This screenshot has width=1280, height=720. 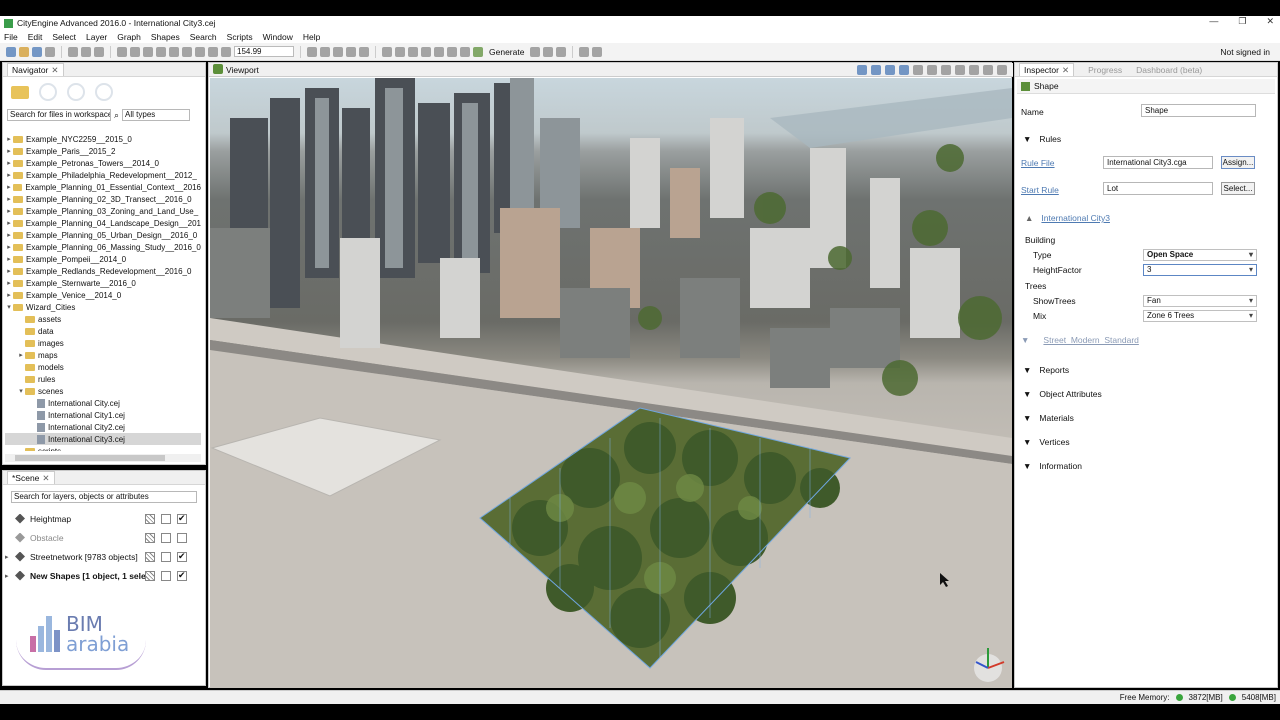 I want to click on tree-item: ▸ Example_Venice__2014_0, so click(x=103, y=295).